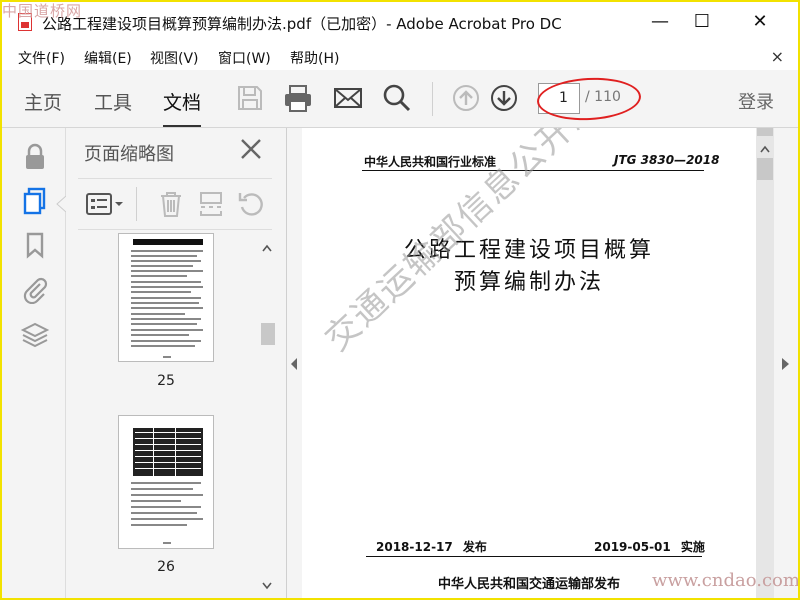  I want to click on rotate-page-icon, so click(251, 204).